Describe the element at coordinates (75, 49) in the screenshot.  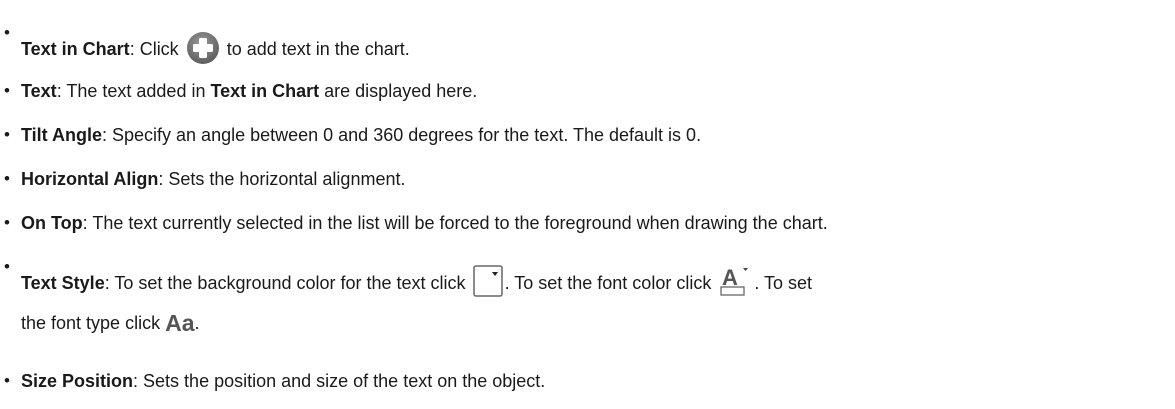
I see `term-text-in-chart: Text in Chart` at that location.